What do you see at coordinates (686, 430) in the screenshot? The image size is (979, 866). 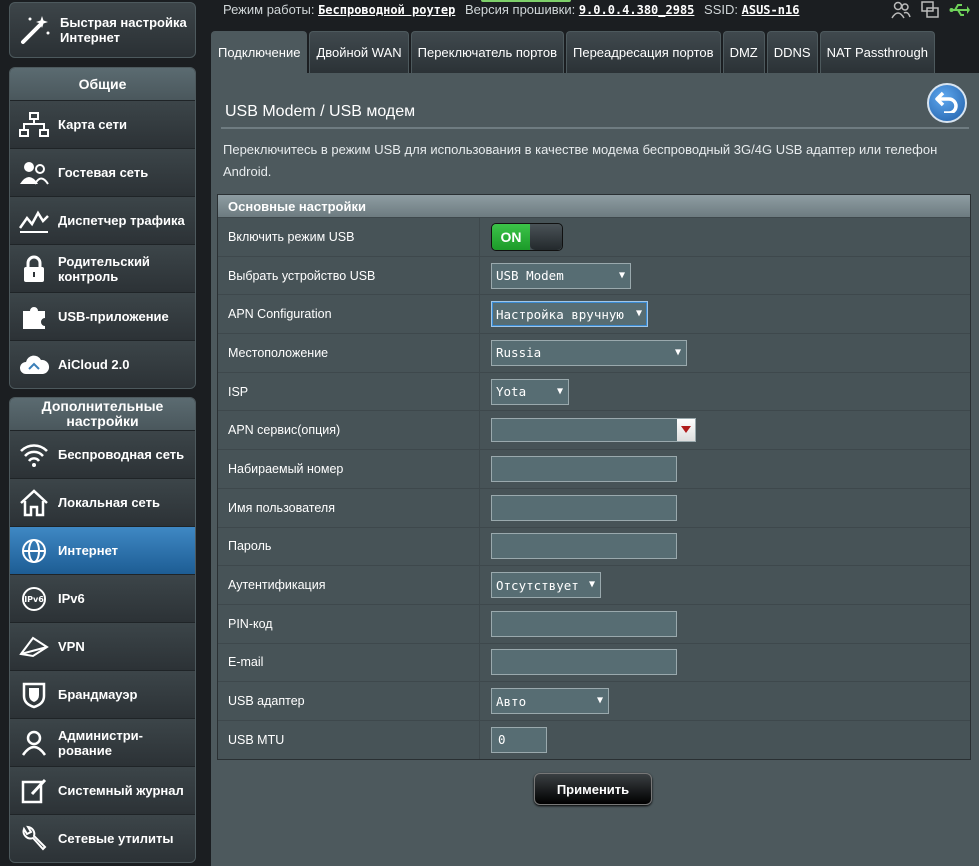 I see `dropdown-arrow-icon` at bounding box center [686, 430].